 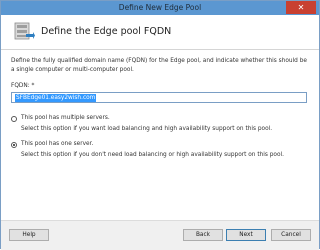 I want to click on title-bar: Define New Edge Pool ✕, so click(x=160, y=8).